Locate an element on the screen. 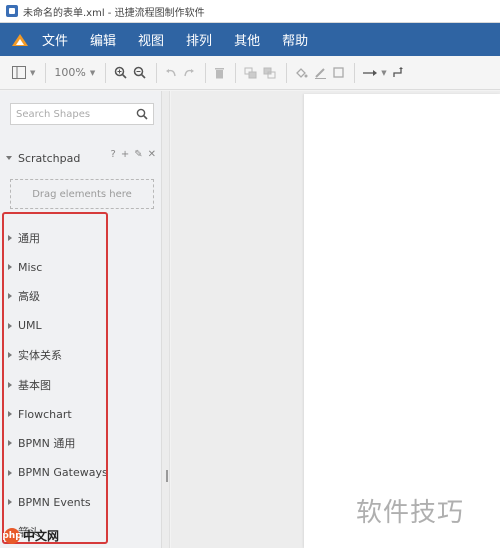  menu-help: 帮助 is located at coordinates (295, 39).